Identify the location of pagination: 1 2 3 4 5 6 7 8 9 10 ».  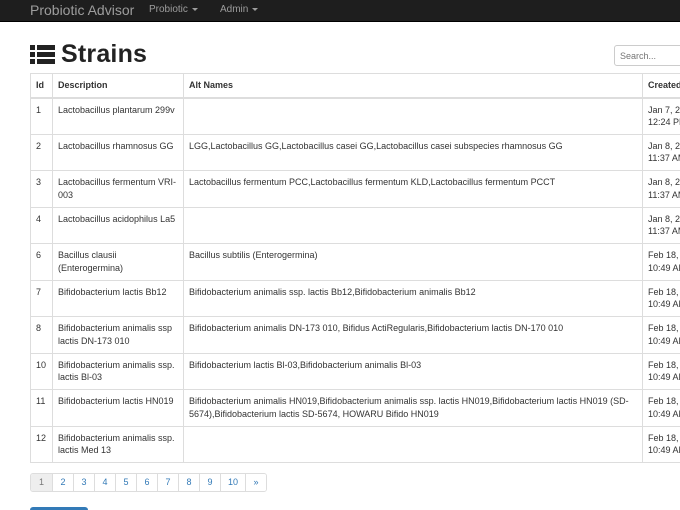
(148, 482).